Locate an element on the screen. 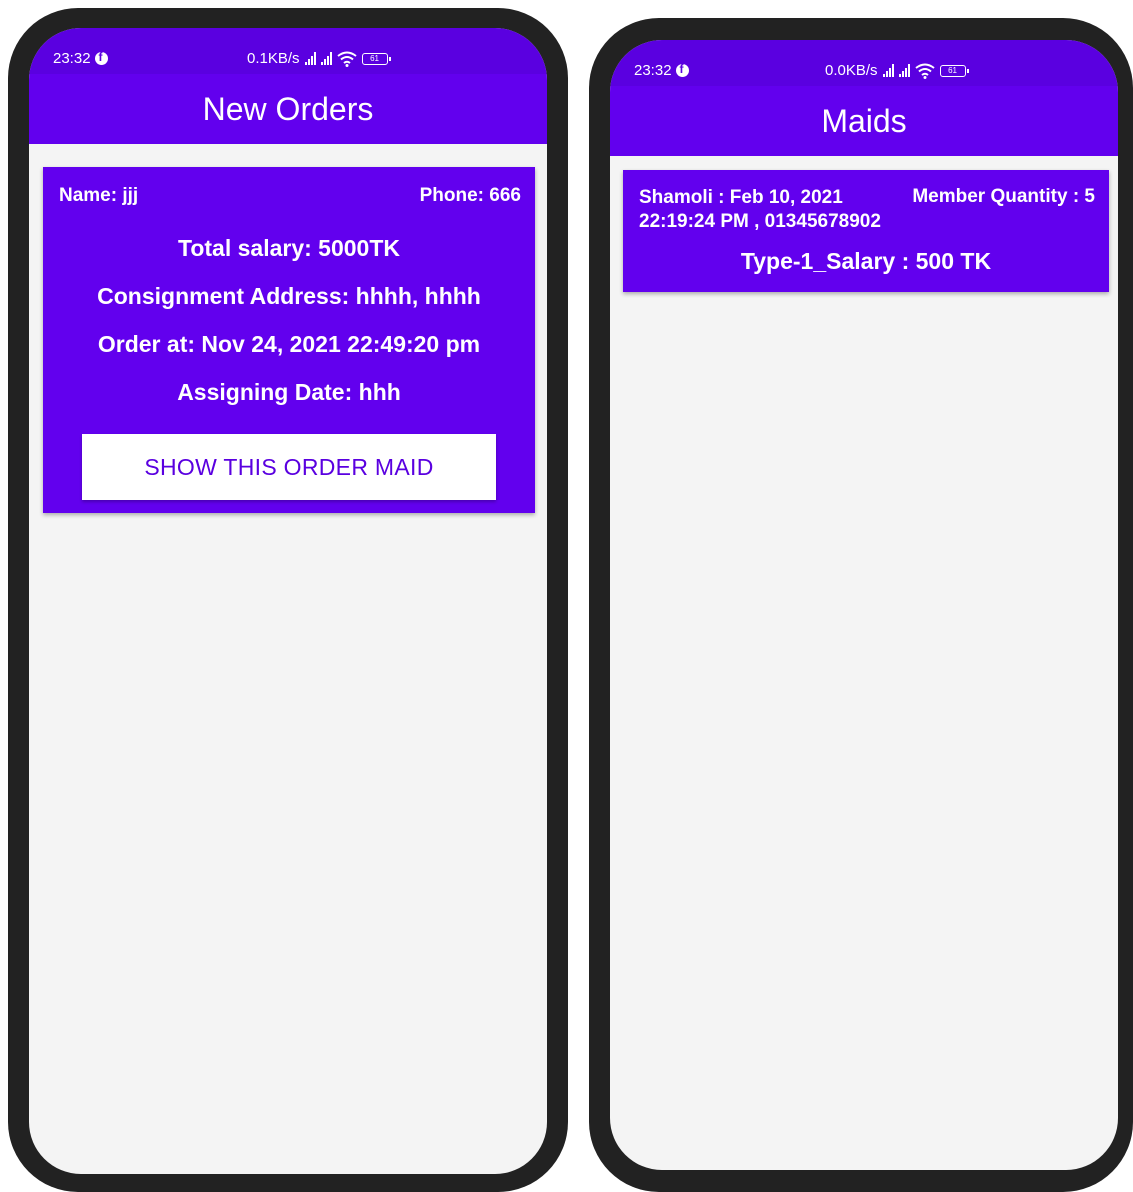 Image resolution: width=1133 pixels, height=1192 pixels. order-phone: Phone: 666 is located at coordinates (470, 195).